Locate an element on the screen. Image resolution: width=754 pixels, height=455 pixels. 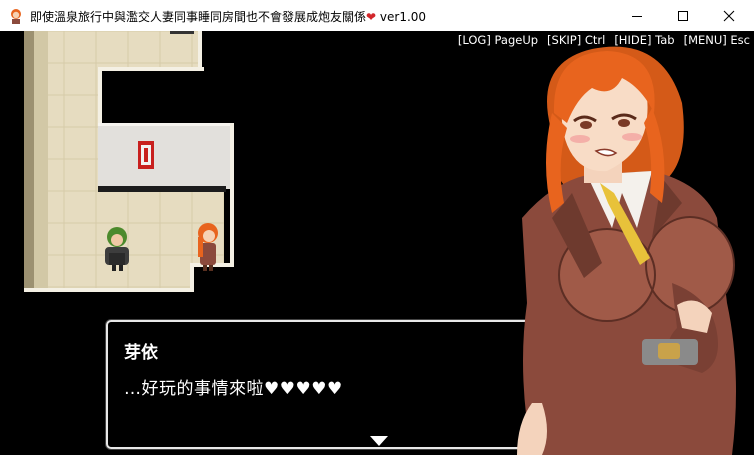
minimize-icon is located at coordinates (637, 16).